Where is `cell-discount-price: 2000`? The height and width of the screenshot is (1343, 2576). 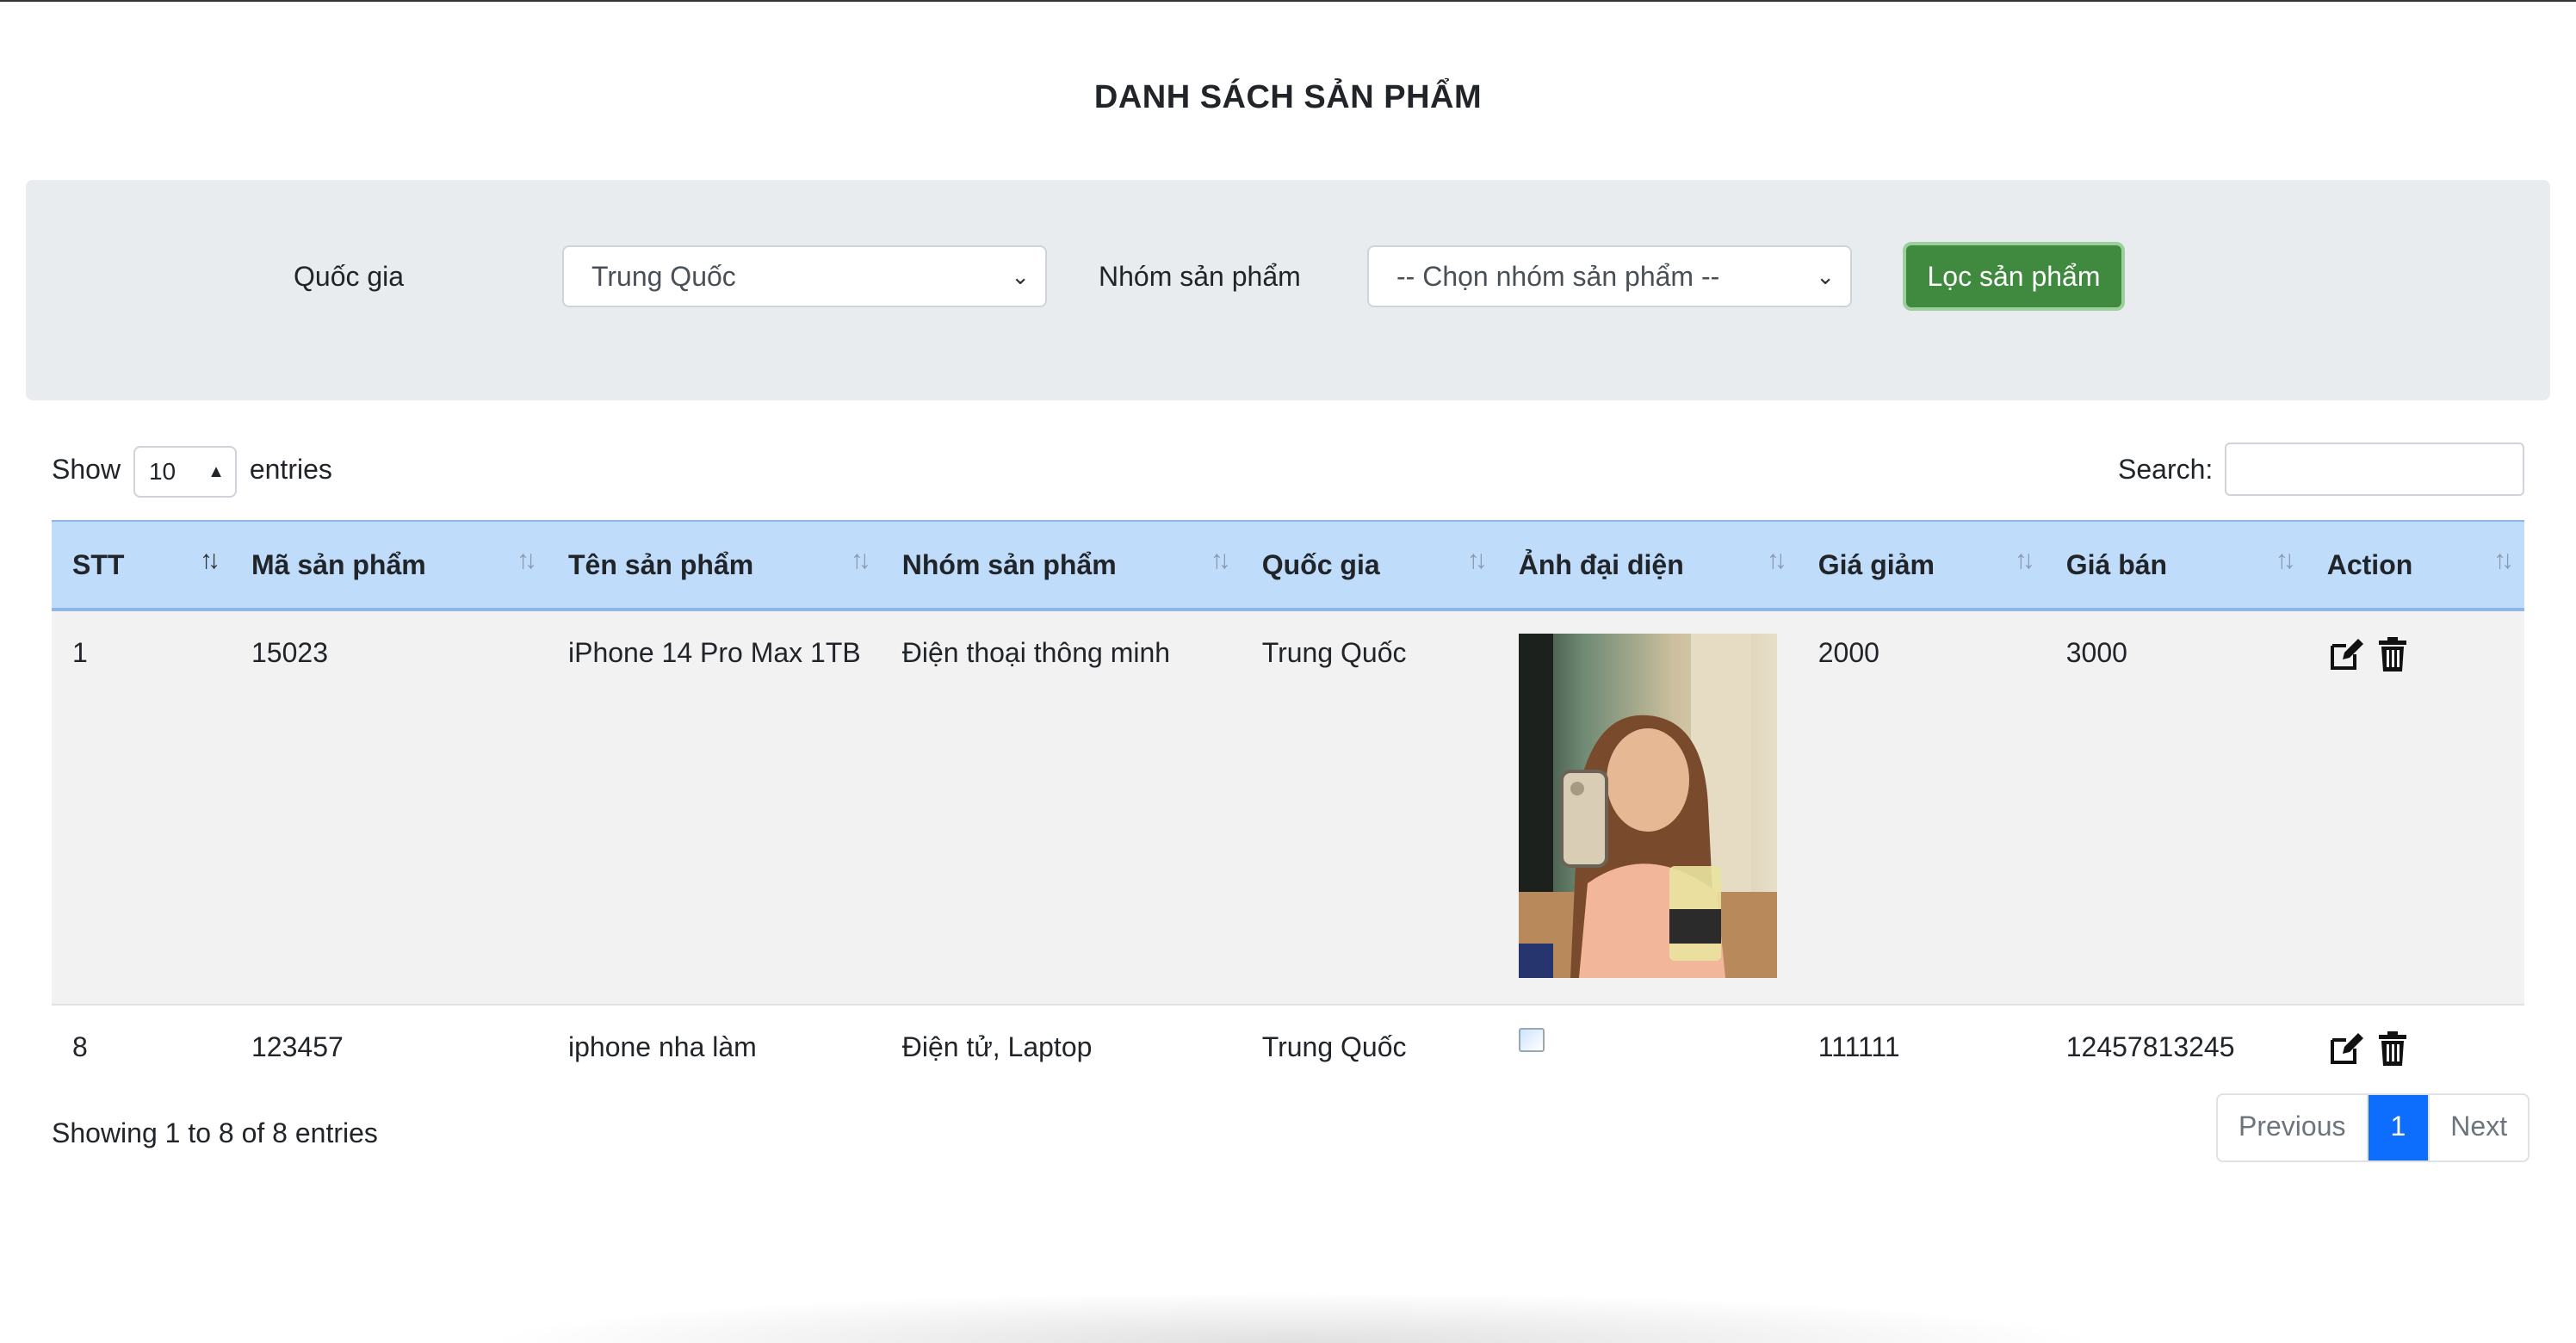 cell-discount-price: 2000 is located at coordinates (1921, 807).